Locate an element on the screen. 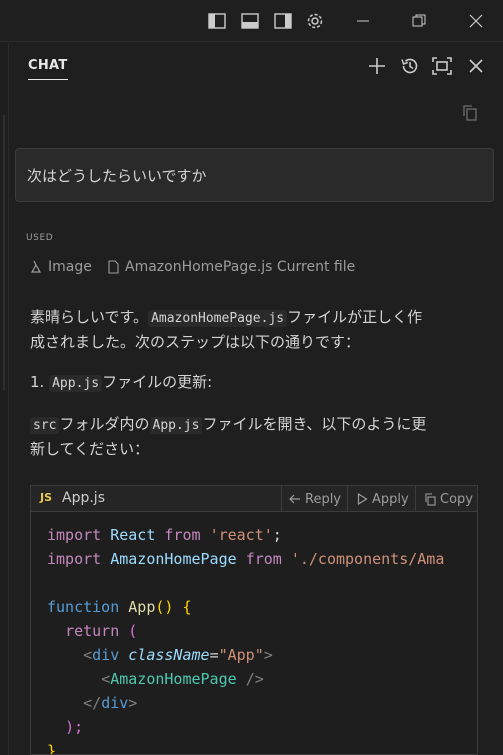 This screenshot has width=503, height=755. chat-tab: CHAT is located at coordinates (48, 65).